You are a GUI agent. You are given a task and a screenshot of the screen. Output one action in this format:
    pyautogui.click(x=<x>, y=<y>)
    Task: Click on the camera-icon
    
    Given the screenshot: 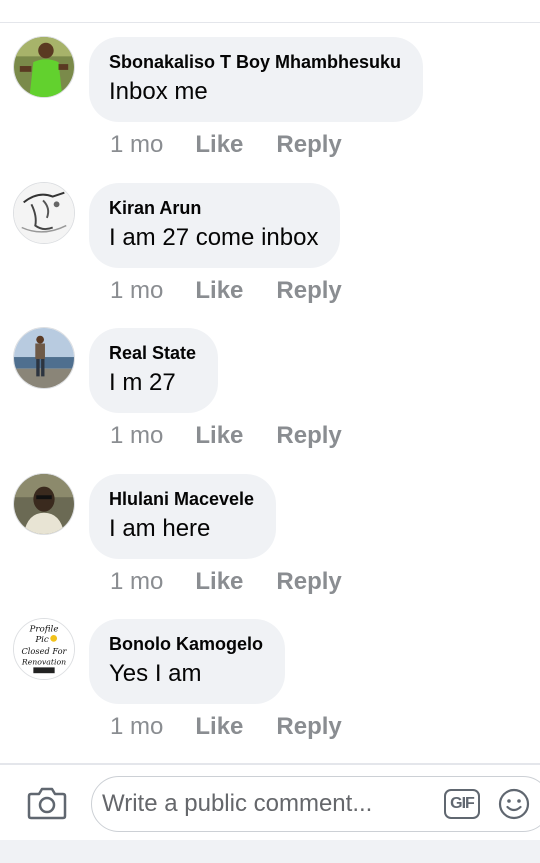 What is the action you would take?
    pyautogui.click(x=47, y=803)
    